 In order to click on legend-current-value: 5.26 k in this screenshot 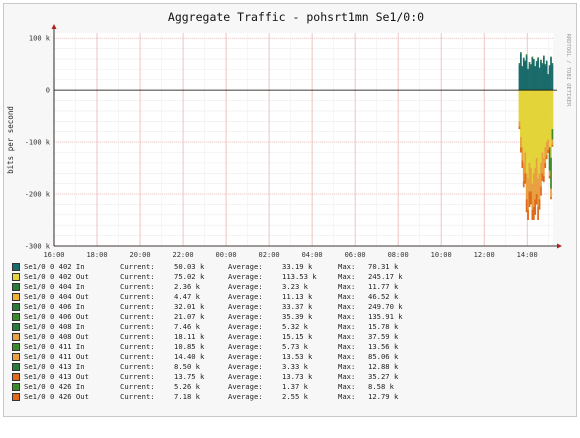, I will do `click(187, 386)`.